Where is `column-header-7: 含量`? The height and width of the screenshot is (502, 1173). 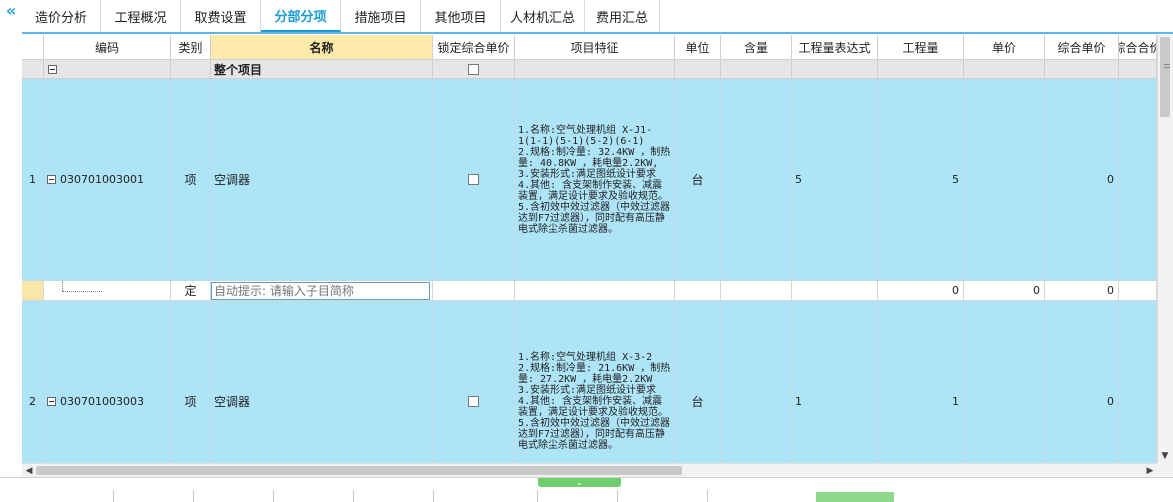 column-header-7: 含量 is located at coordinates (756, 47).